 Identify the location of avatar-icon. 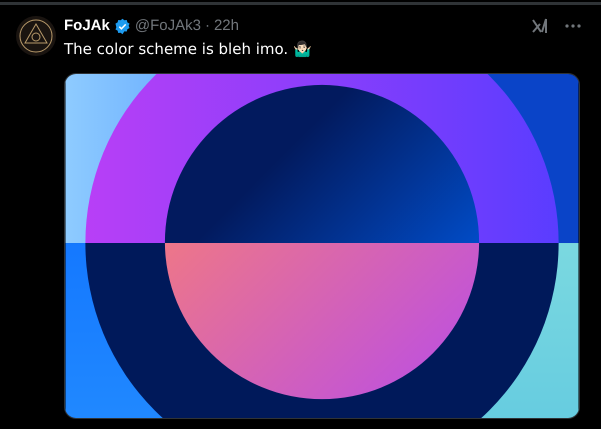
(36, 36).